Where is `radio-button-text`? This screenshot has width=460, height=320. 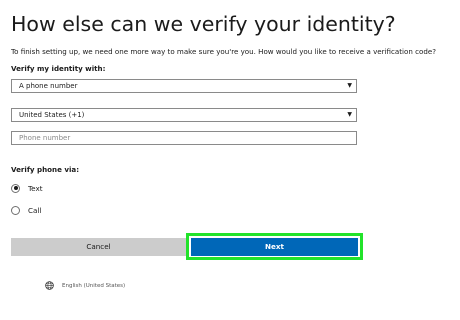 radio-button-text is located at coordinates (15, 188).